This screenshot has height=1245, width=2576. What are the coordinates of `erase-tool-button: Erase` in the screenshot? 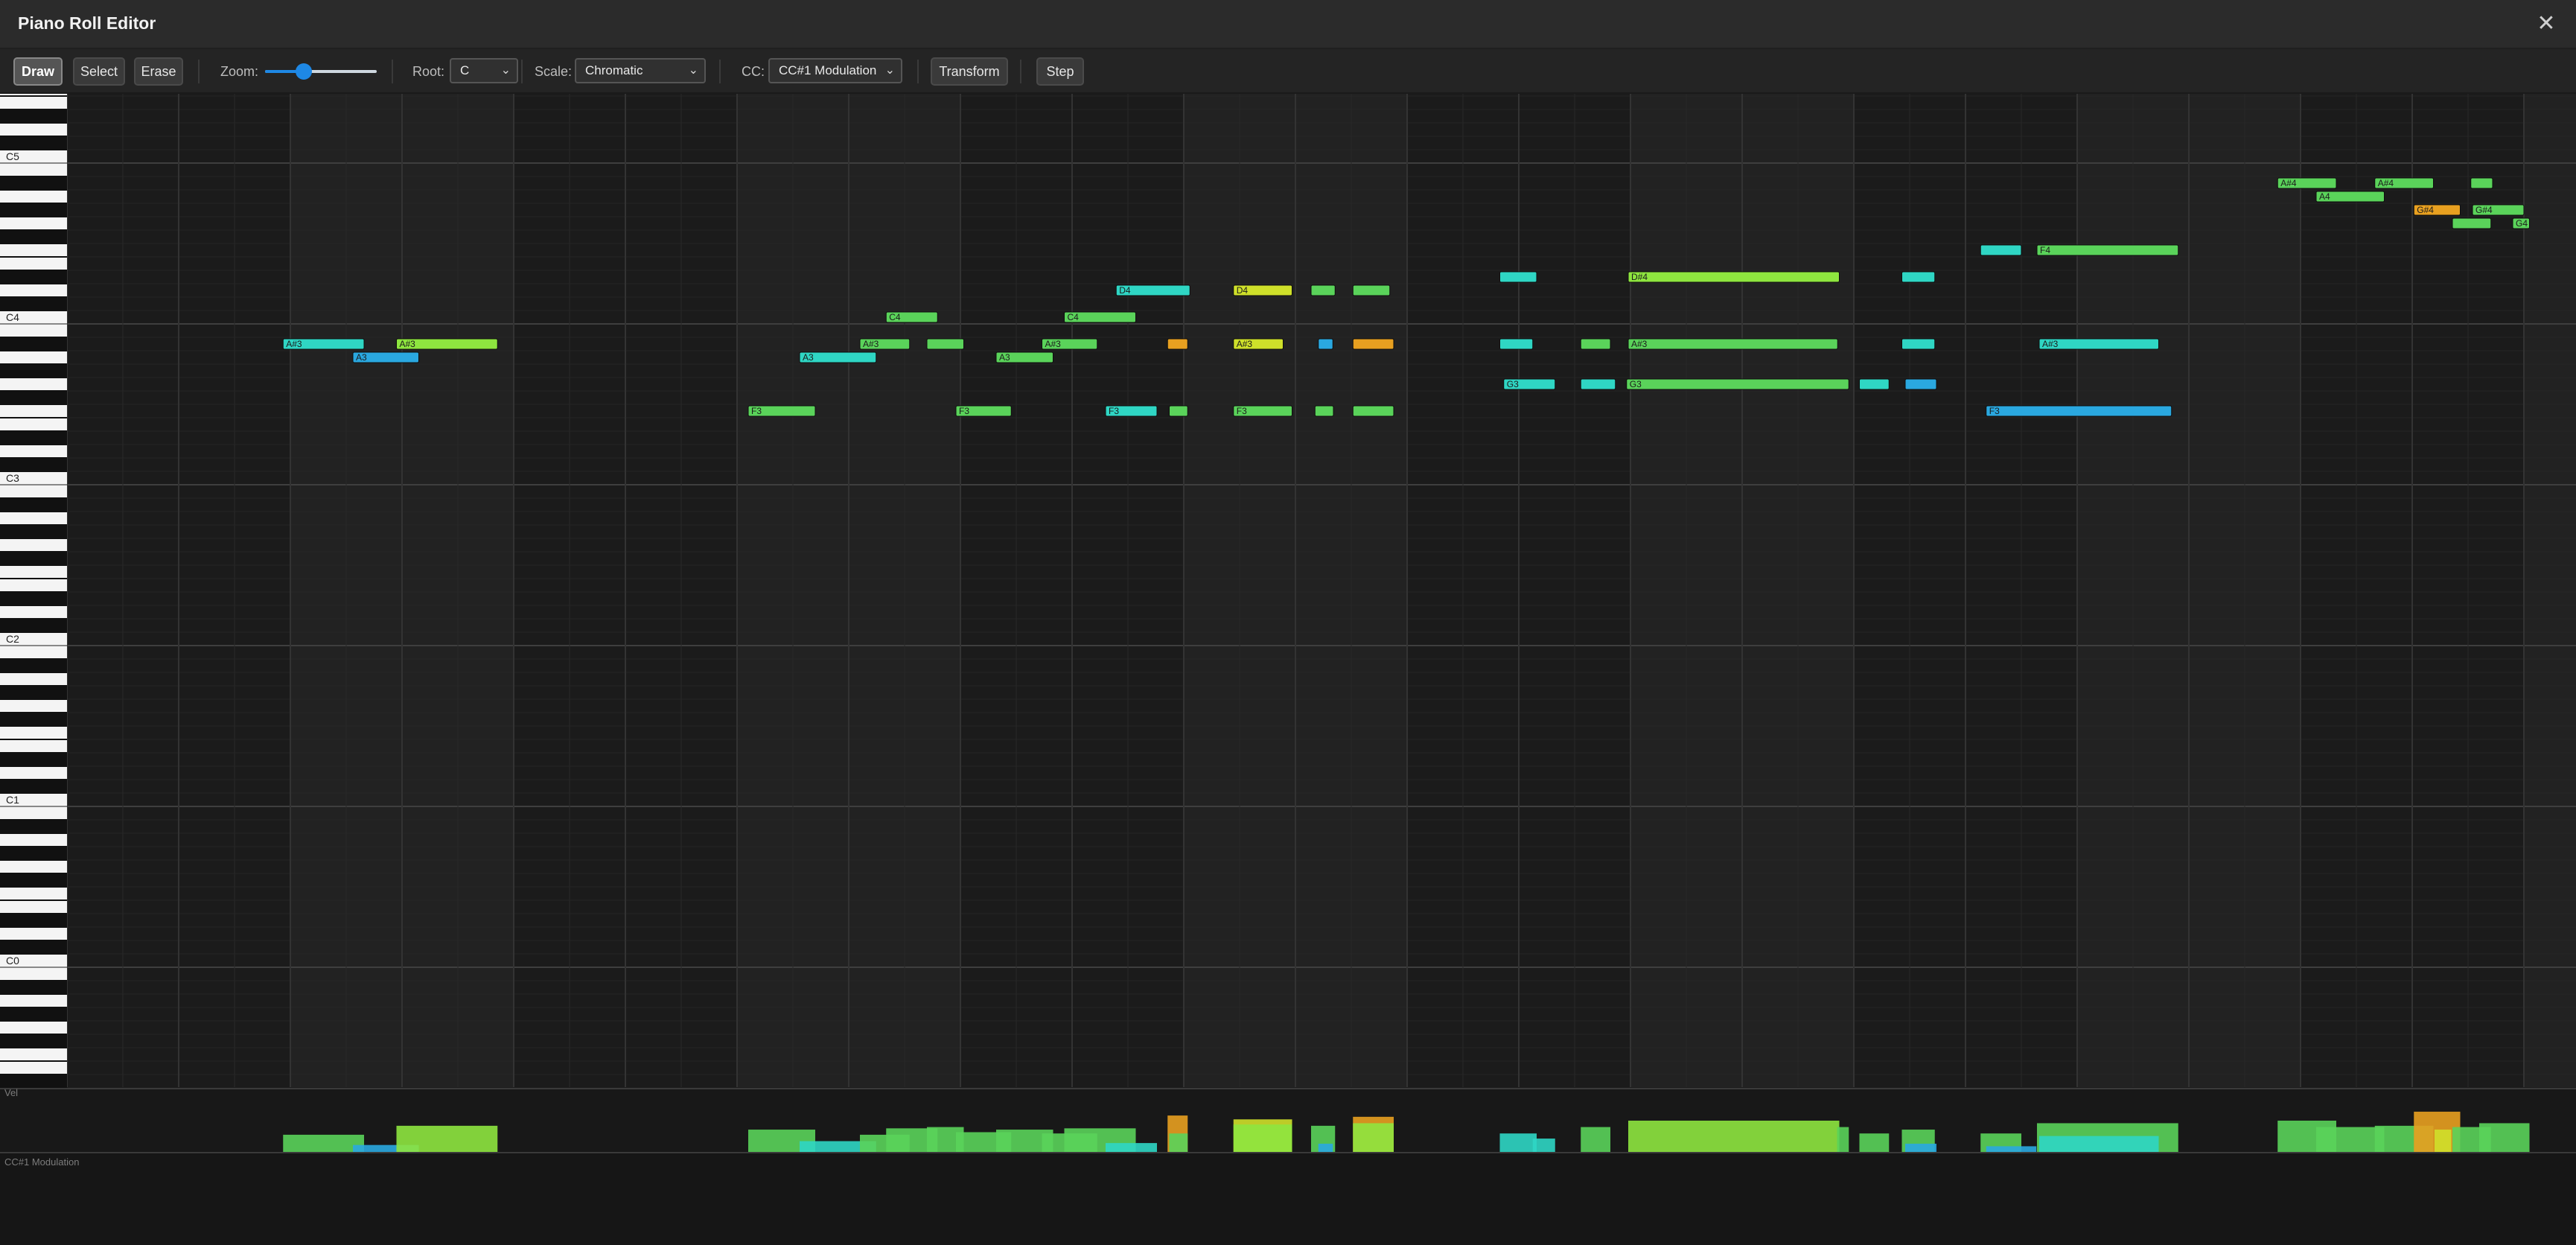 It's located at (158, 71).